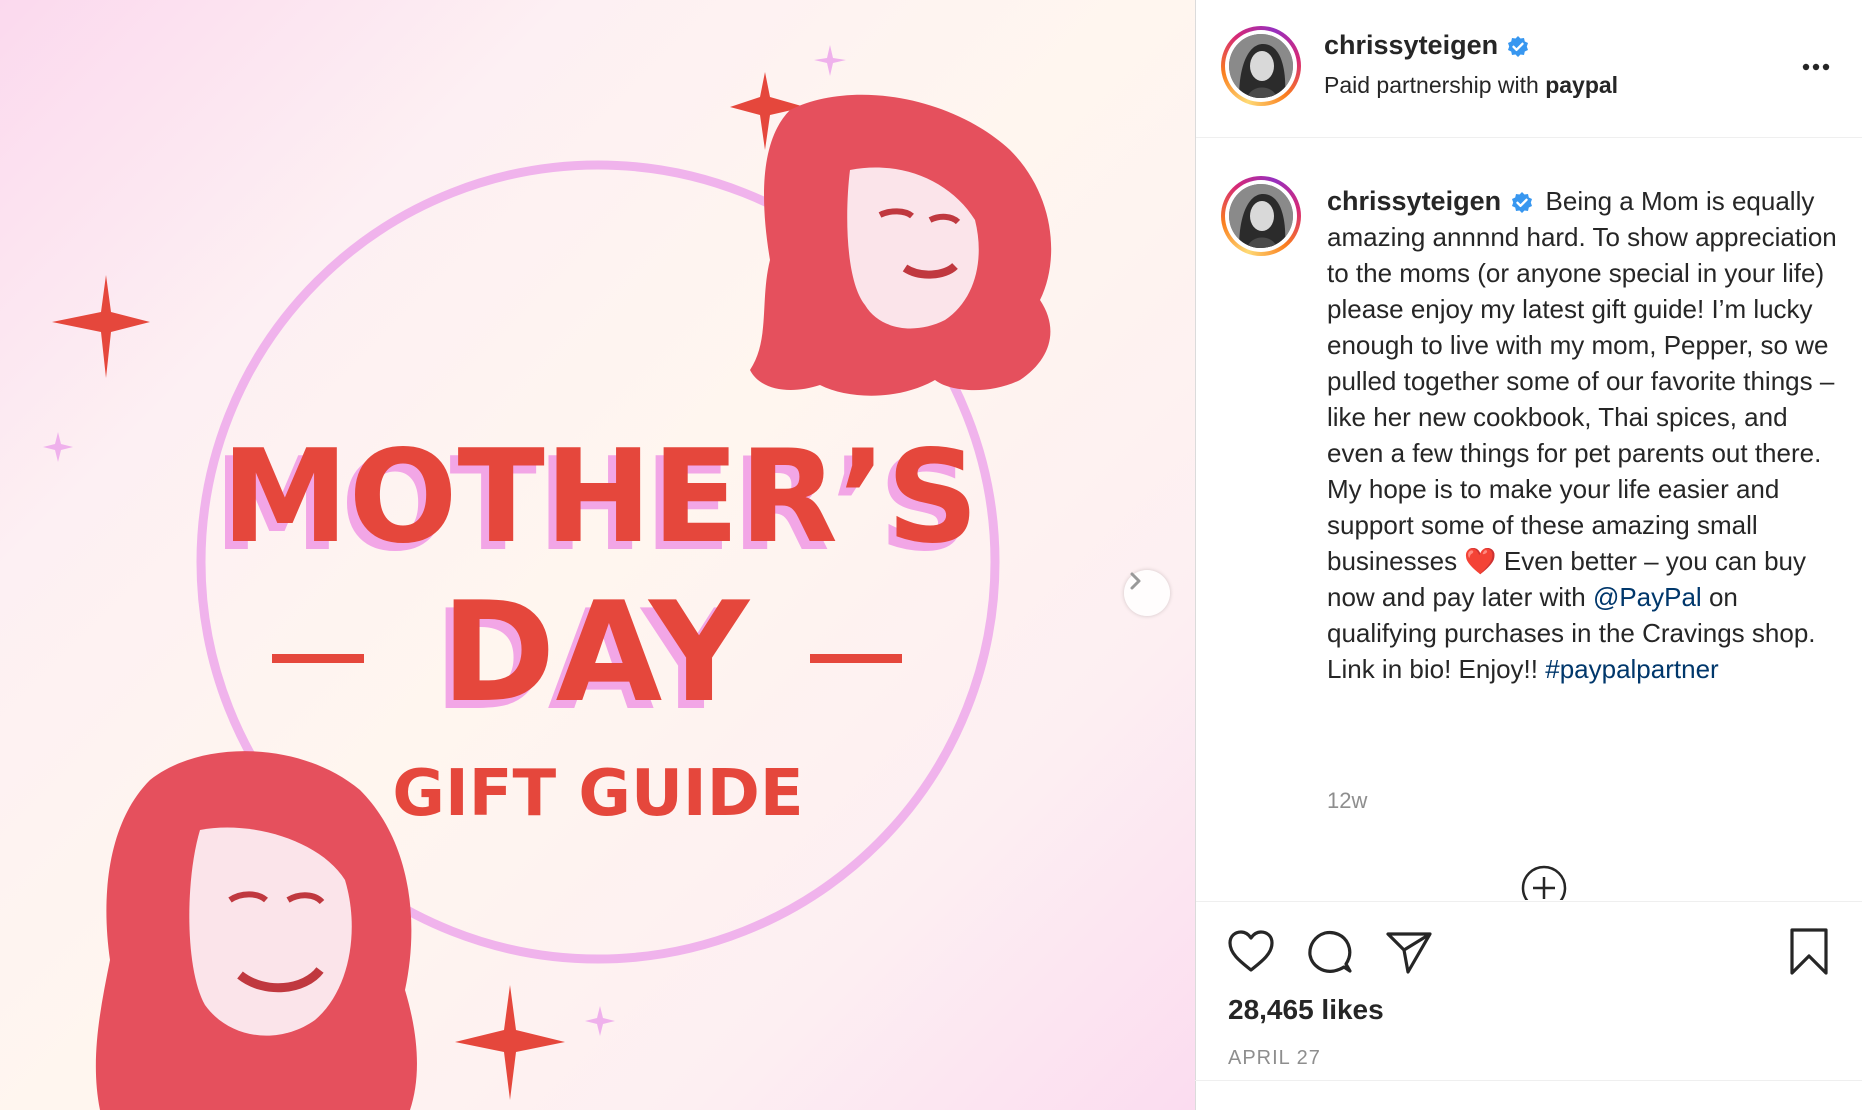 The width and height of the screenshot is (1862, 1110). Describe the element at coordinates (1647, 597) in the screenshot. I see `mention-link: @PayPal` at that location.